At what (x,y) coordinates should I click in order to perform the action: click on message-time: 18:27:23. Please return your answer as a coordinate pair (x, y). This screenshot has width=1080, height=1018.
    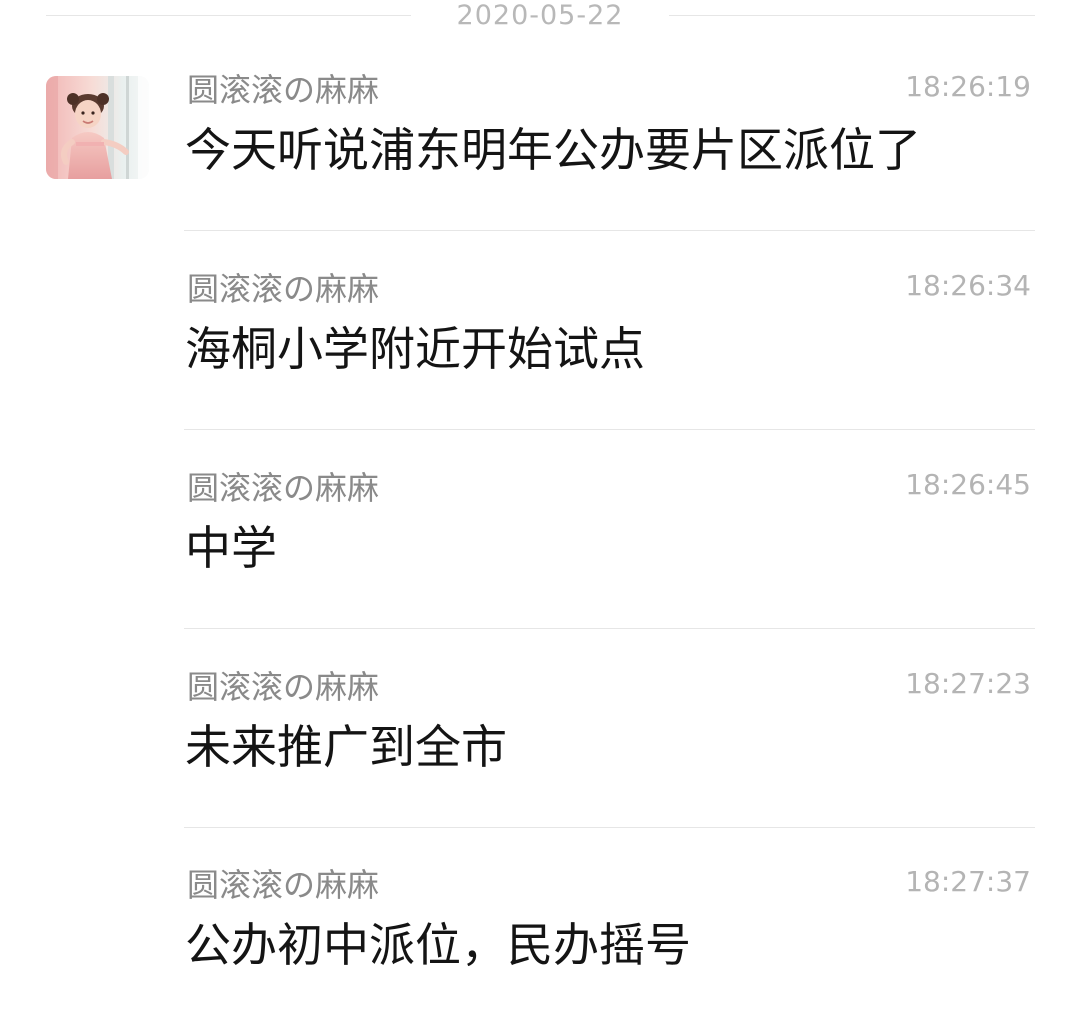
    Looking at the image, I should click on (968, 683).